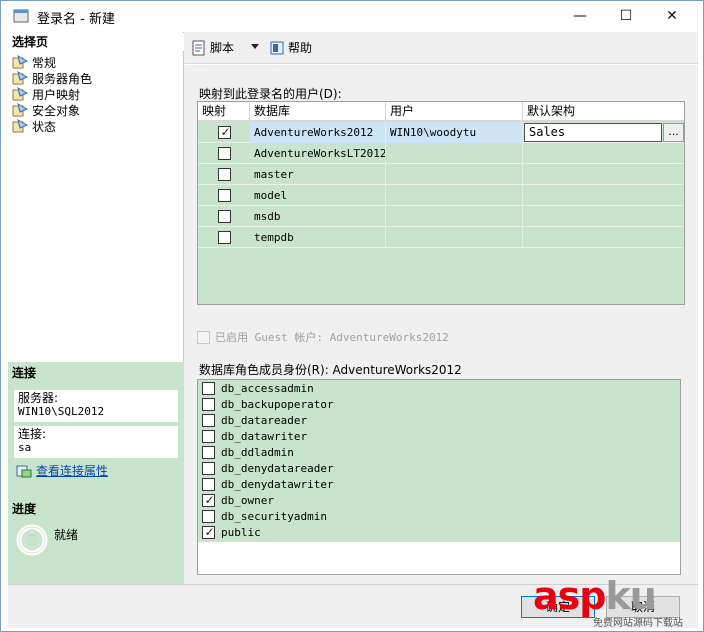 Image resolution: width=704 pixels, height=632 pixels. What do you see at coordinates (268, 468) in the screenshot?
I see `list-item: db_denydatareader` at bounding box center [268, 468].